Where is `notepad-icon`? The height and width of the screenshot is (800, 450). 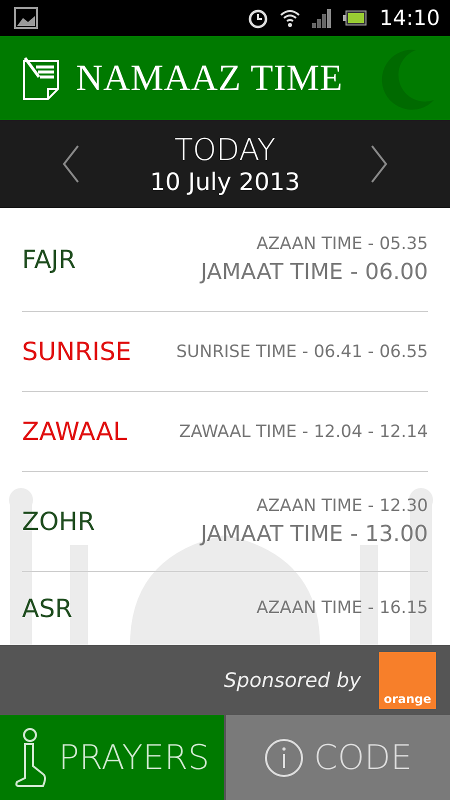 notepad-icon is located at coordinates (41, 78).